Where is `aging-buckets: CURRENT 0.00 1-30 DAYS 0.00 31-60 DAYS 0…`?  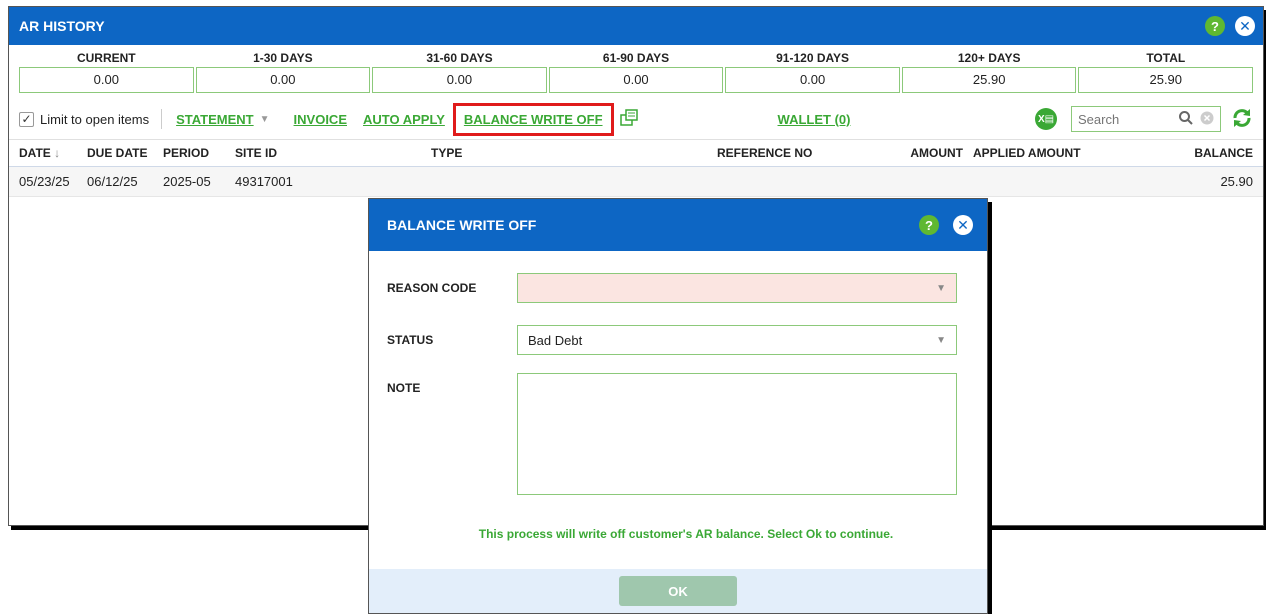
aging-buckets: CURRENT 0.00 1-30 DAYS 0.00 31-60 DAYS 0… is located at coordinates (636, 69).